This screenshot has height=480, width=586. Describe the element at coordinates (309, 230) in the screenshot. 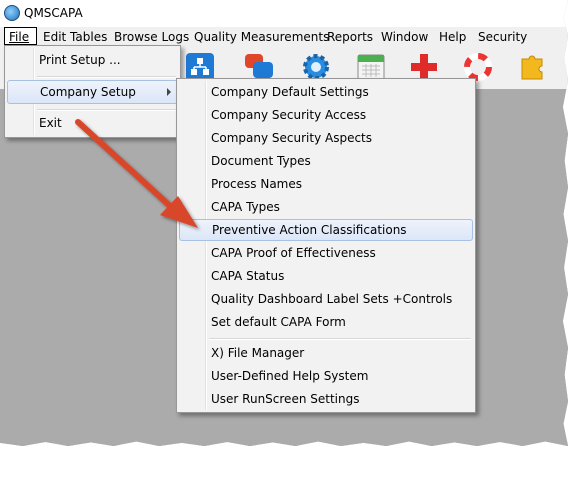

I see `menu-item-label: Preventive Action Classifications` at that location.